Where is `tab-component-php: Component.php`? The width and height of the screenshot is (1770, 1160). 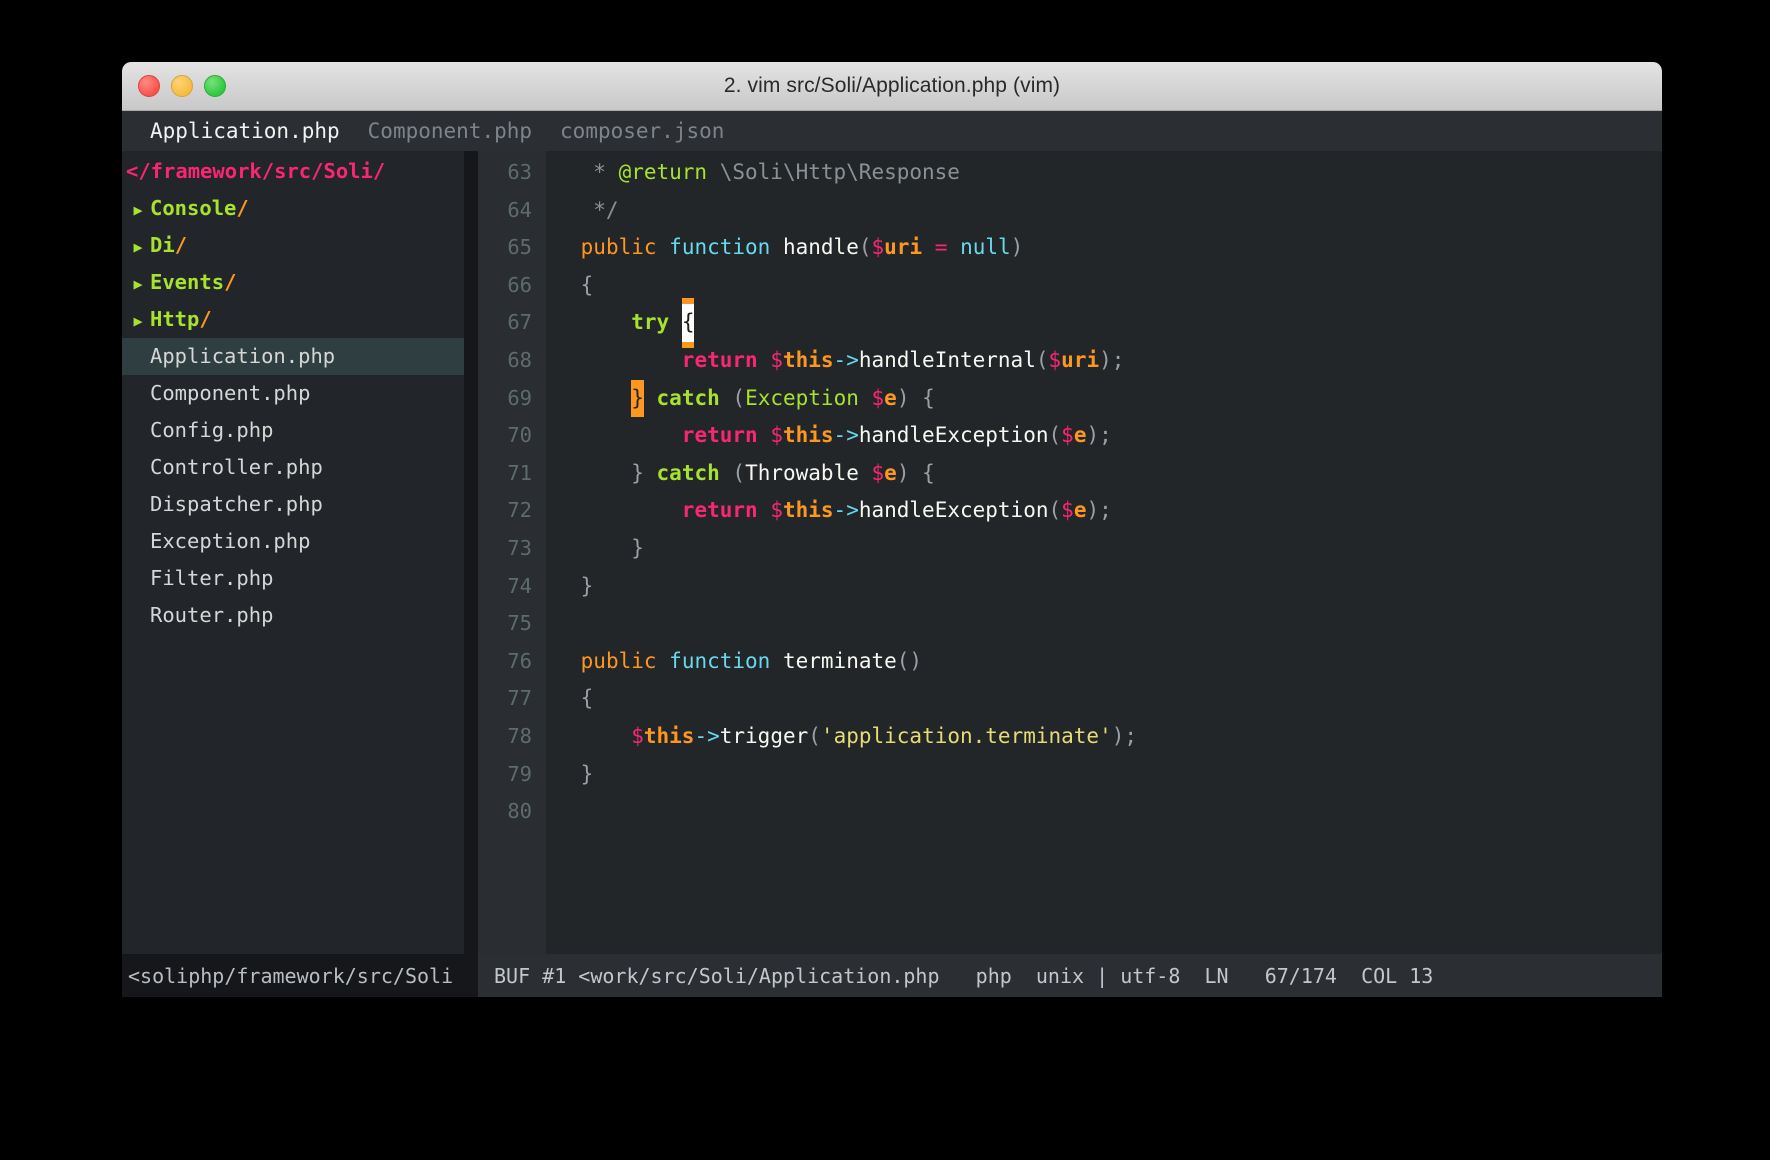
tab-component-php: Component.php is located at coordinates (450, 131).